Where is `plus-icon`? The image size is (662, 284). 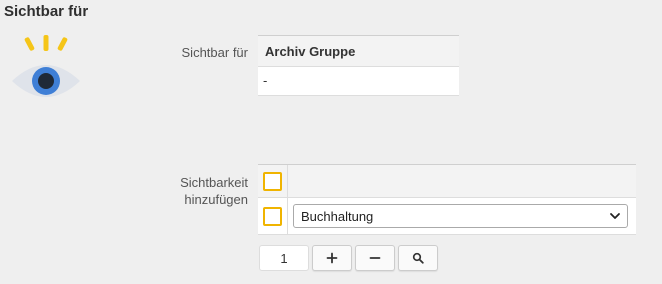
plus-icon is located at coordinates (332, 258).